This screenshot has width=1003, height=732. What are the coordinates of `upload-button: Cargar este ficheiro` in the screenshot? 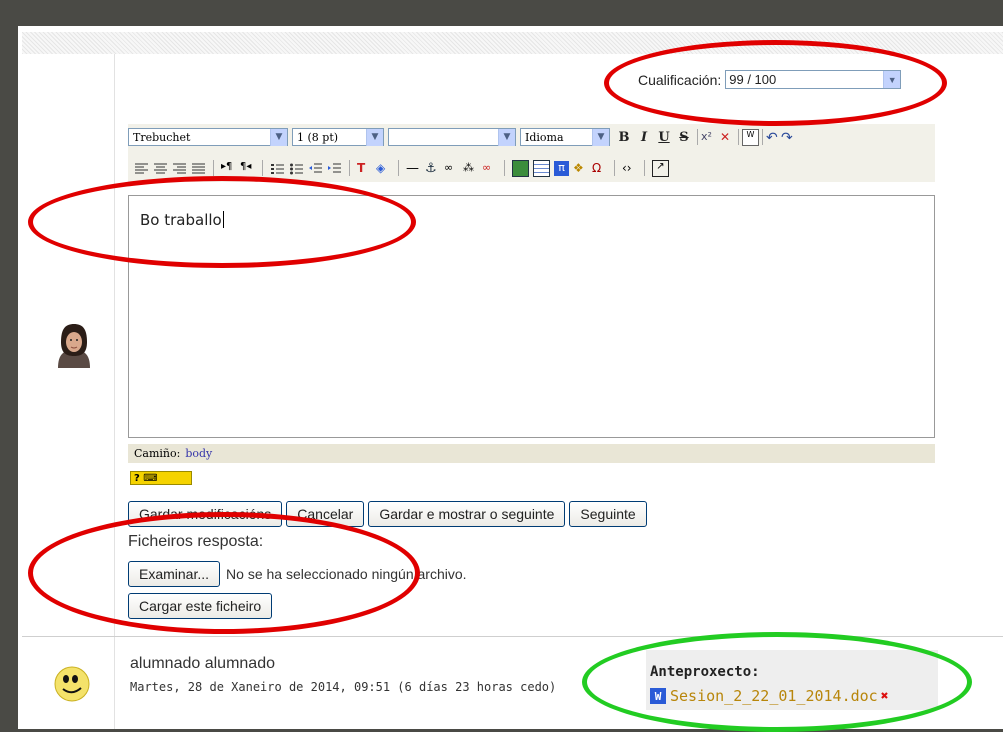 It's located at (200, 606).